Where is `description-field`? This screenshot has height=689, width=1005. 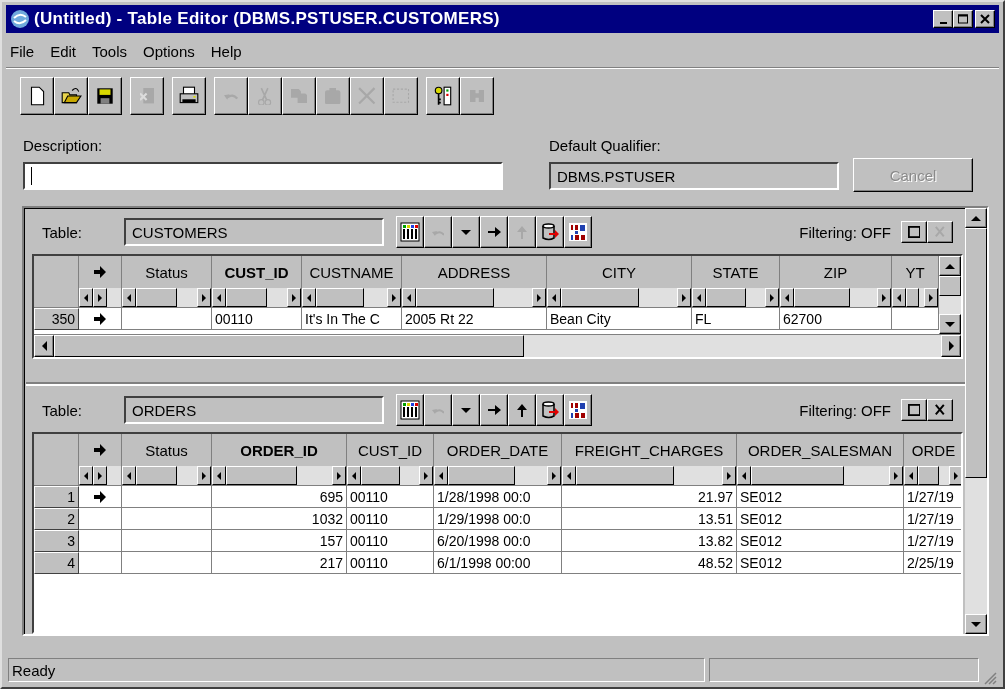 description-field is located at coordinates (263, 176).